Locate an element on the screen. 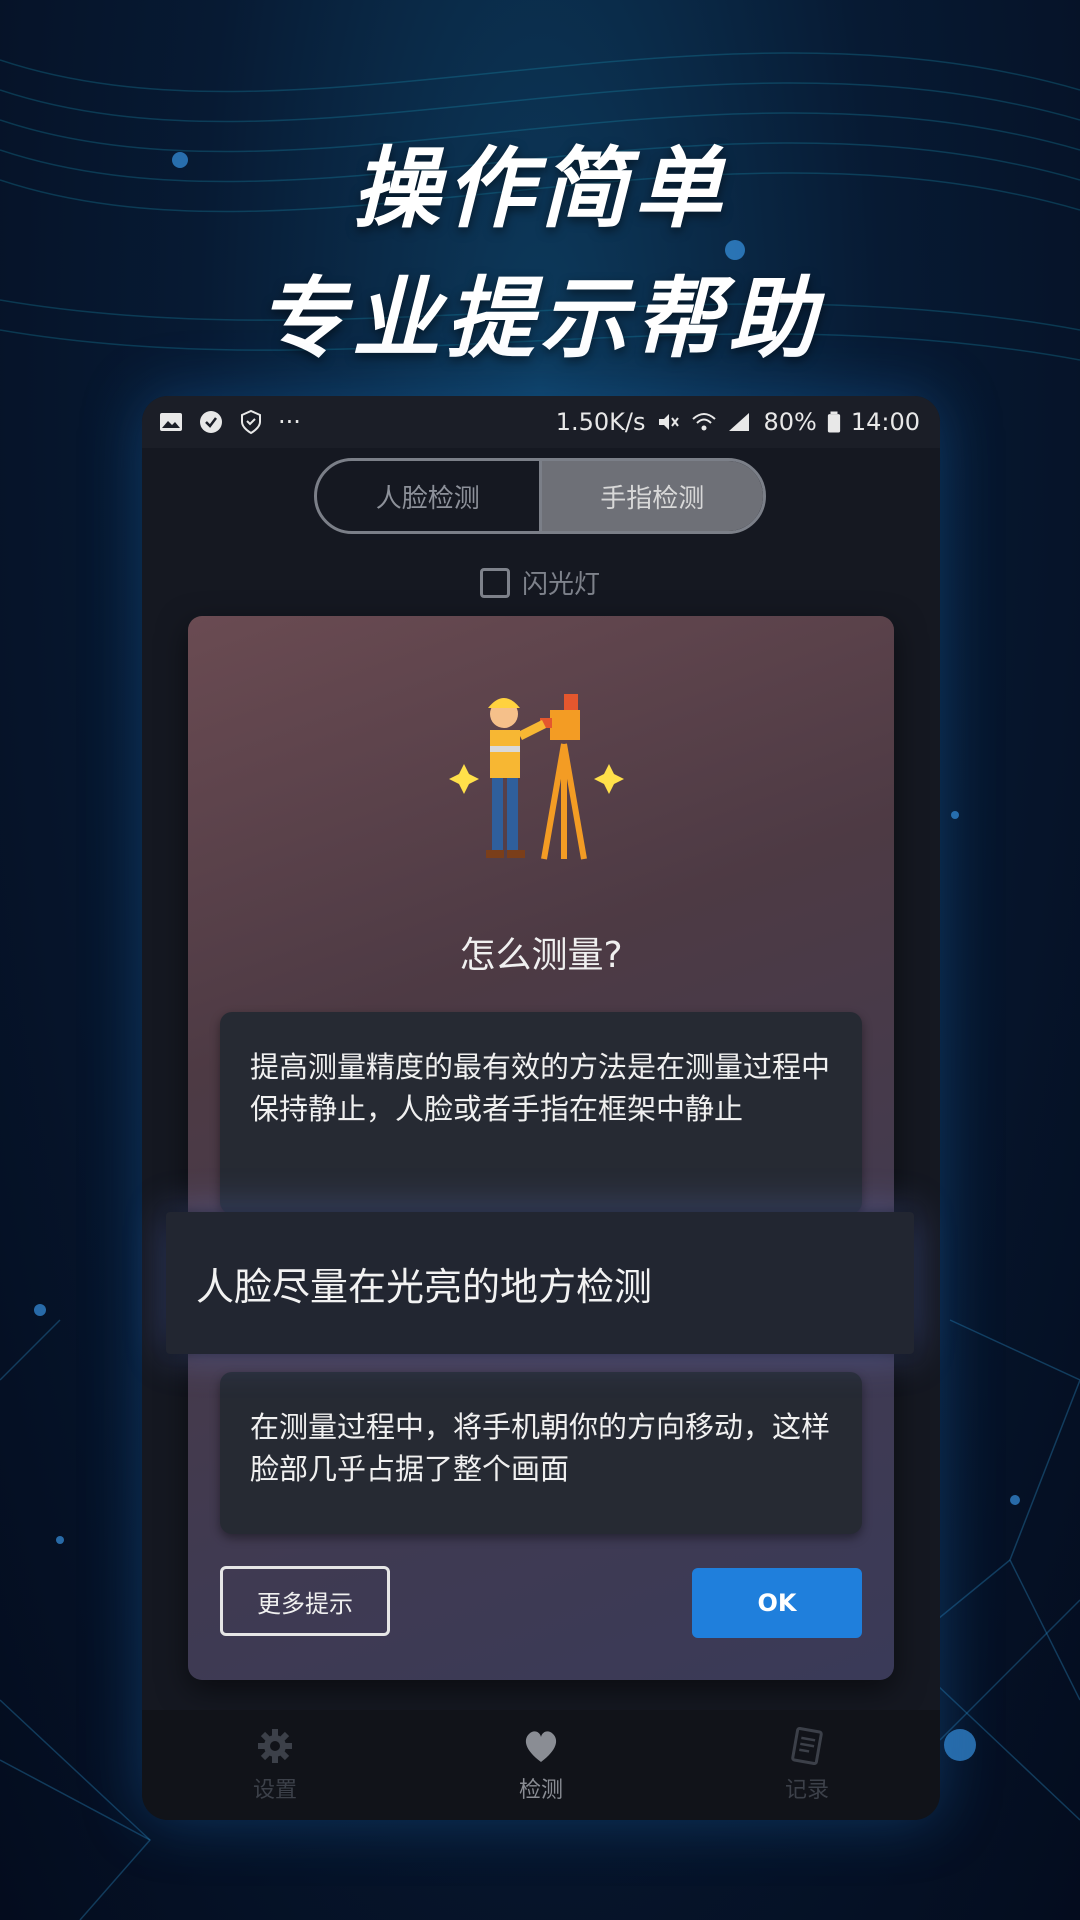 The height and width of the screenshot is (1920, 1080). headline-line-1: 操作简单 is located at coordinates (539, 188).